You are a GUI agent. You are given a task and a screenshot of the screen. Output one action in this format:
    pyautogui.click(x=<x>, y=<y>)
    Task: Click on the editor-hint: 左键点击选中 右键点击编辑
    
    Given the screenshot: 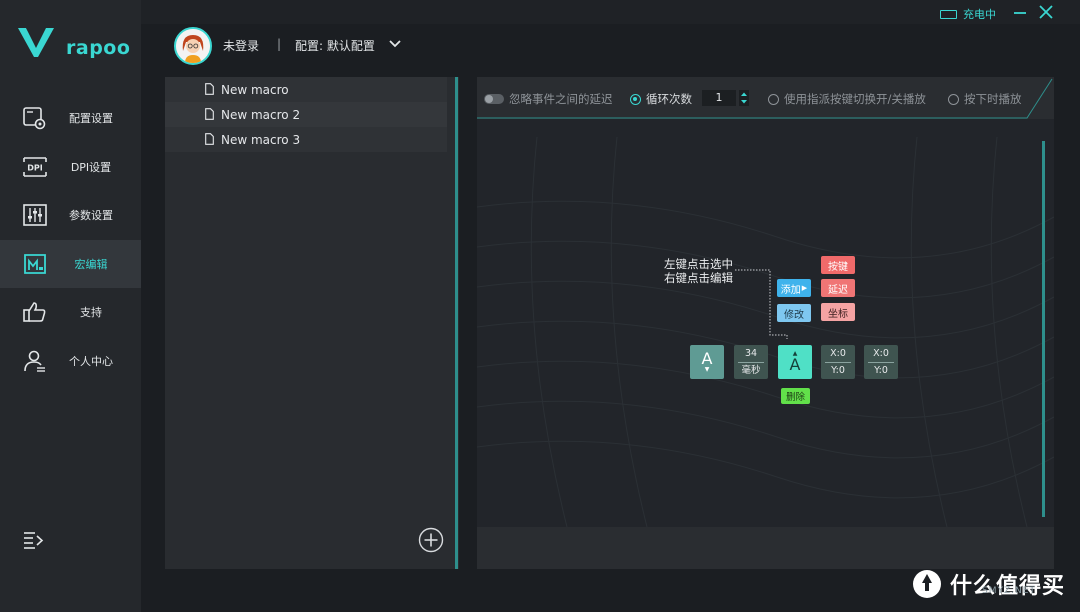 What is the action you would take?
    pyautogui.click(x=698, y=271)
    